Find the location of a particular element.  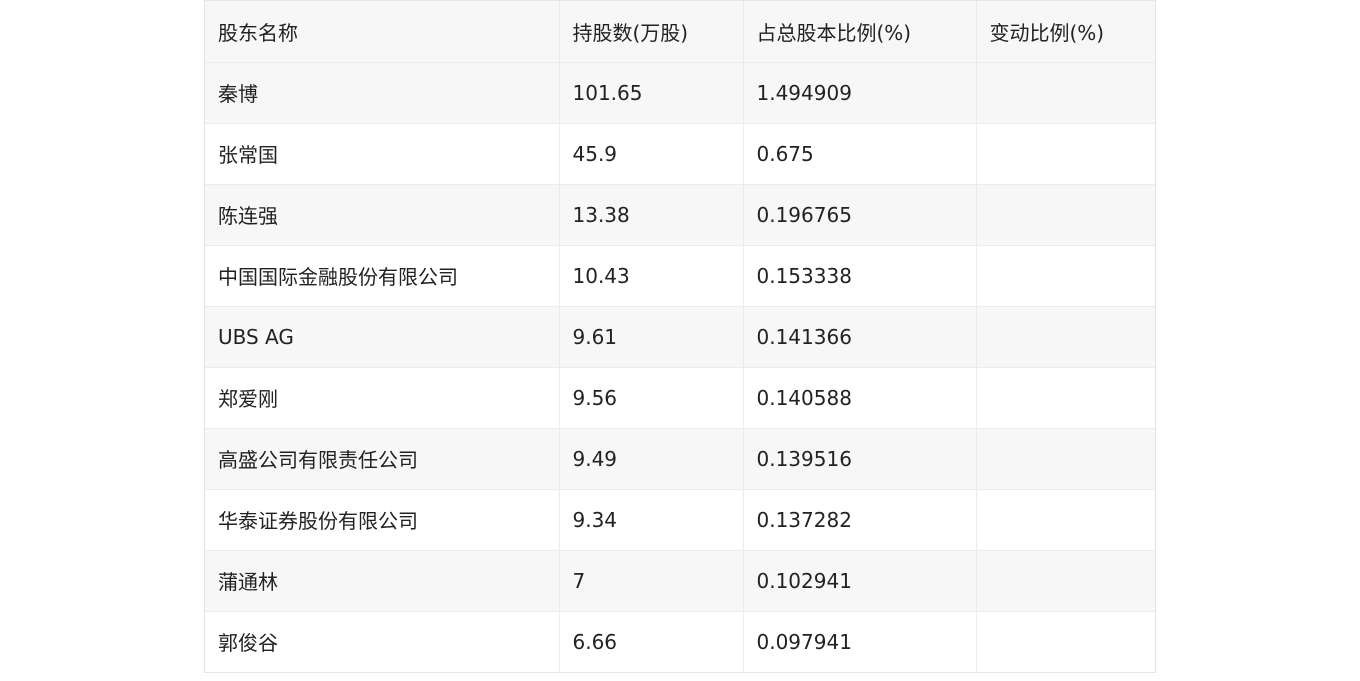

cell-shares-held: 45.9 is located at coordinates (651, 154).